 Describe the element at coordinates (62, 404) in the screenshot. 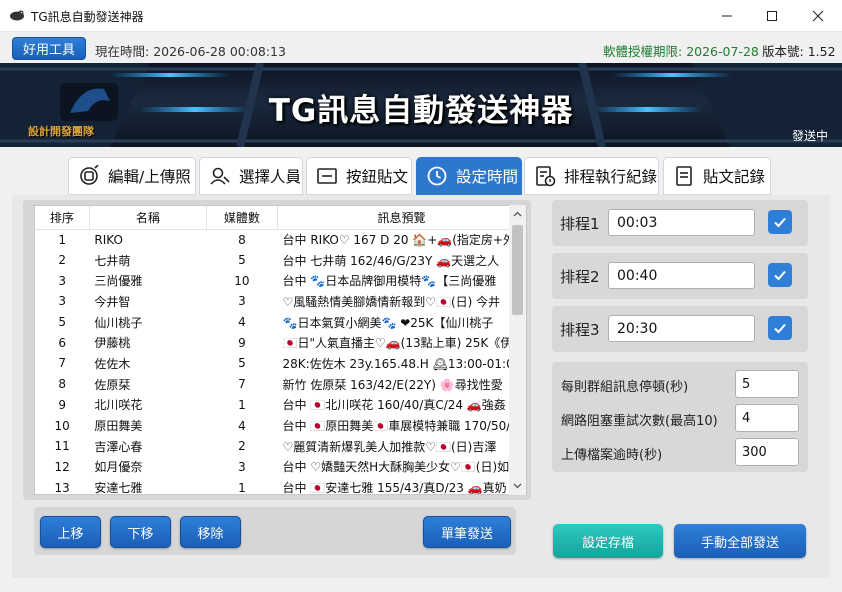

I see `cell-order: 9` at that location.